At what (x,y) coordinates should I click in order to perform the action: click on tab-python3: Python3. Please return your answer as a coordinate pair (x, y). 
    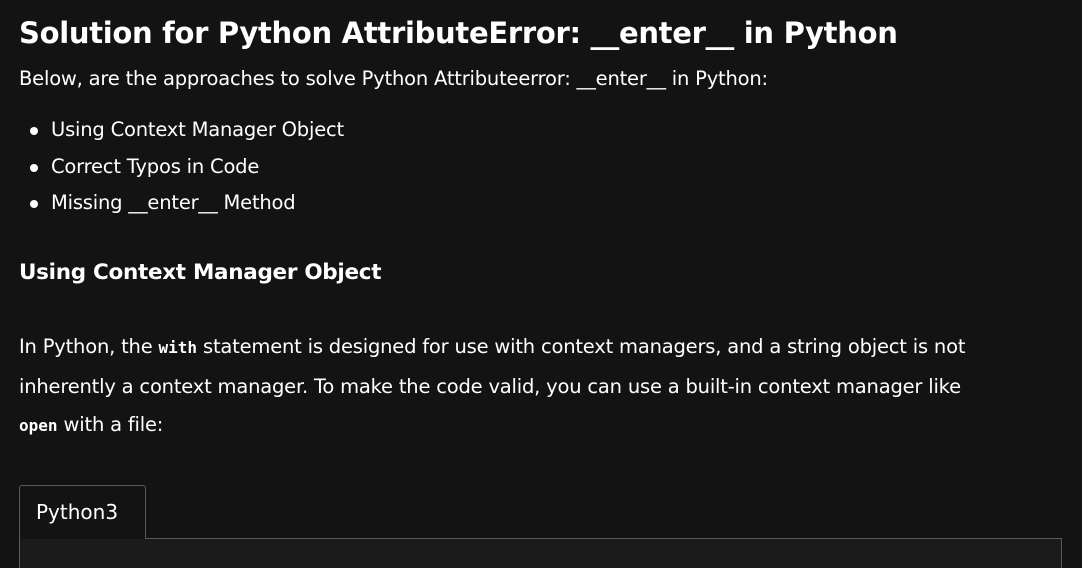
    Looking at the image, I should click on (82, 512).